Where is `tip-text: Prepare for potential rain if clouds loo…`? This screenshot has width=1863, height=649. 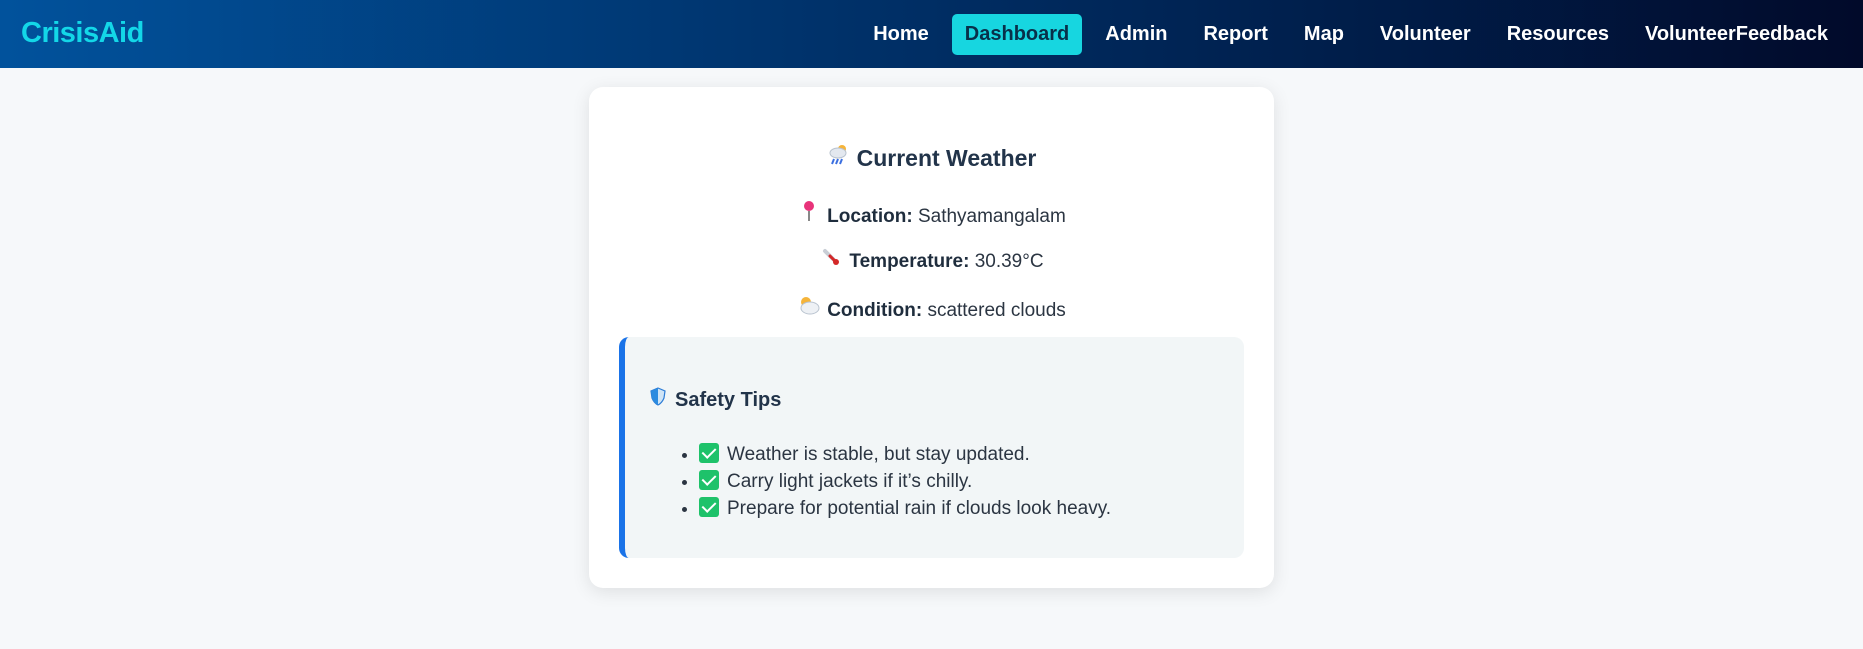
tip-text: Prepare for potential rain if clouds loo… is located at coordinates (919, 508).